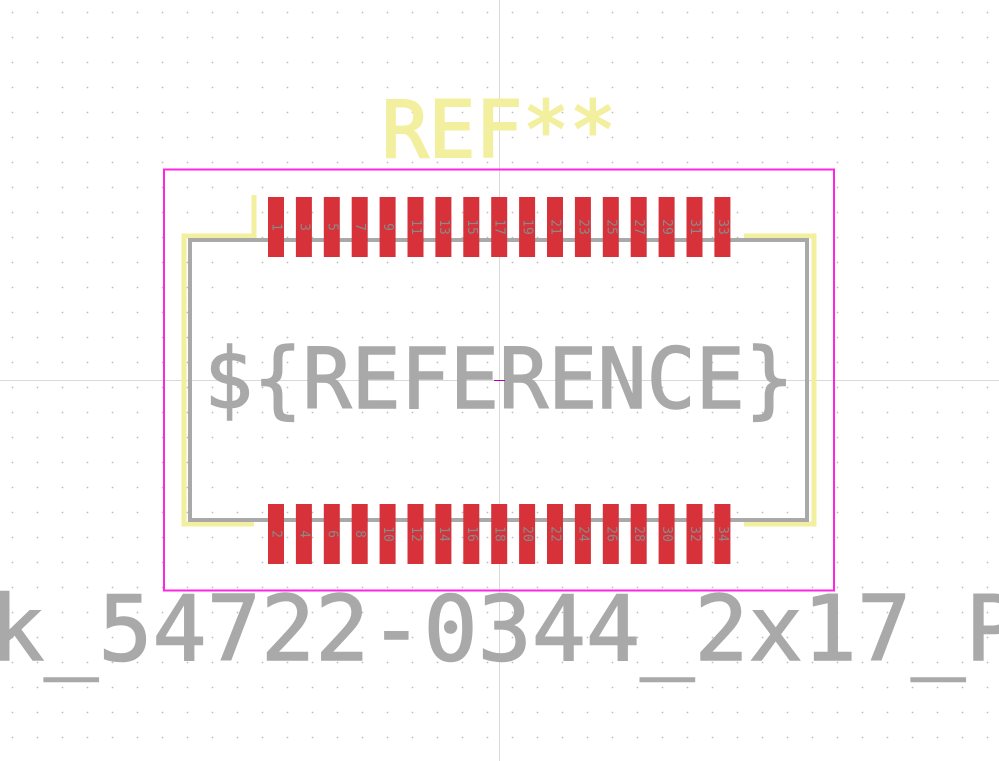 This screenshot has height=761, width=999. What do you see at coordinates (303, 534) in the screenshot?
I see `pad-number-label: 4` at bounding box center [303, 534].